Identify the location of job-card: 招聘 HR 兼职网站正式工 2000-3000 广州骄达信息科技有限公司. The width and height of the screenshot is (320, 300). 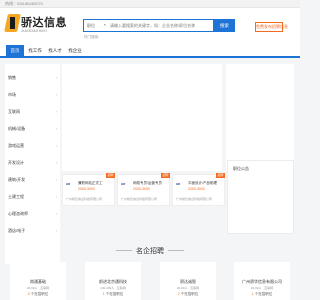
(88, 189).